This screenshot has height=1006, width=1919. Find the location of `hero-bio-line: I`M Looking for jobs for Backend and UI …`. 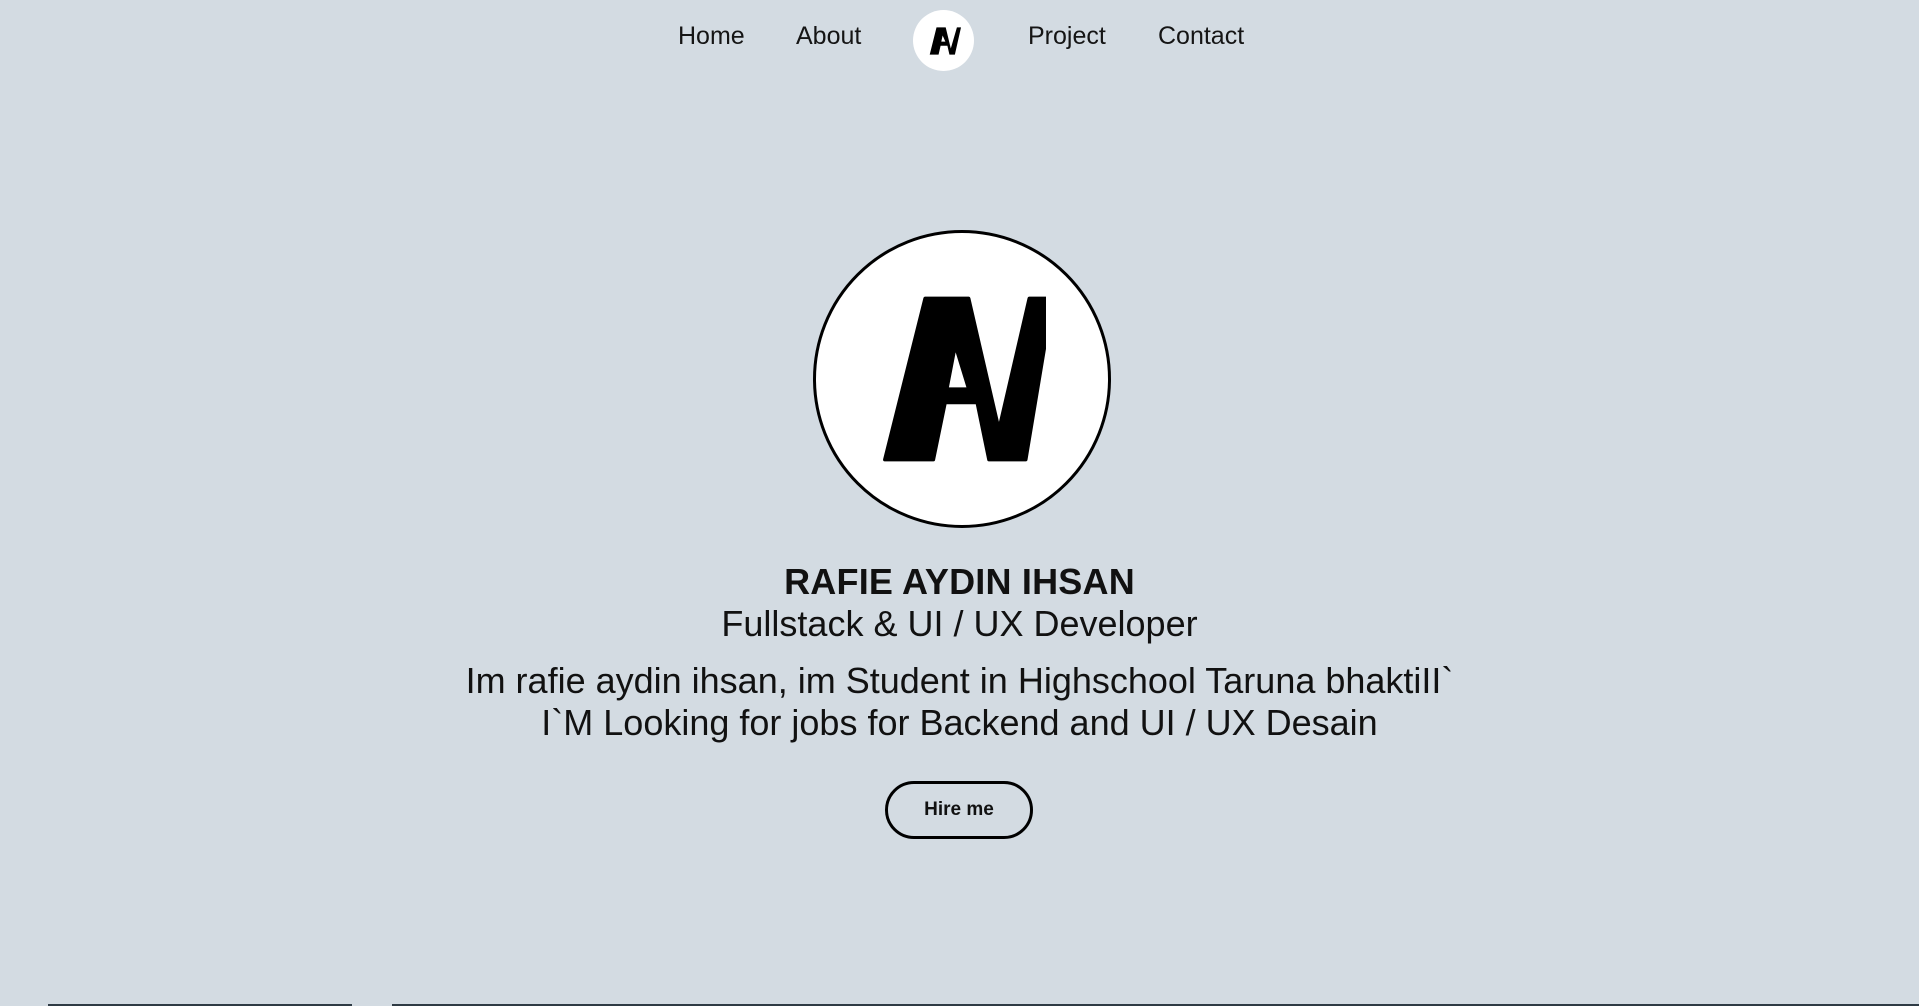

hero-bio-line: I`M Looking for jobs for Backend and UI … is located at coordinates (959, 722).